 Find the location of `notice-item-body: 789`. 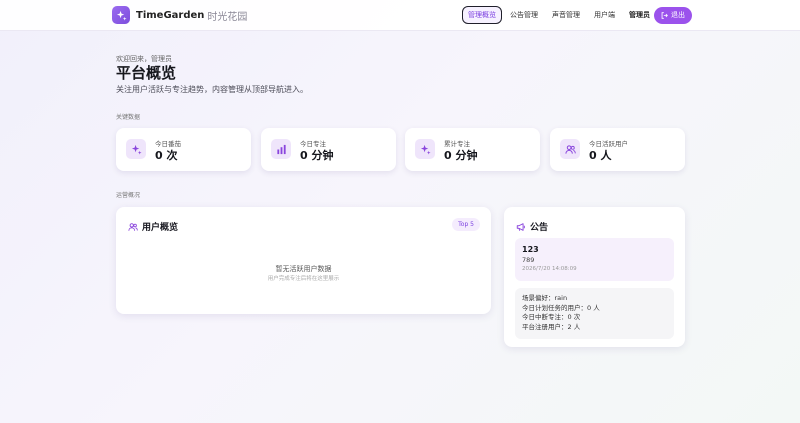

notice-item-body: 789 is located at coordinates (528, 260).